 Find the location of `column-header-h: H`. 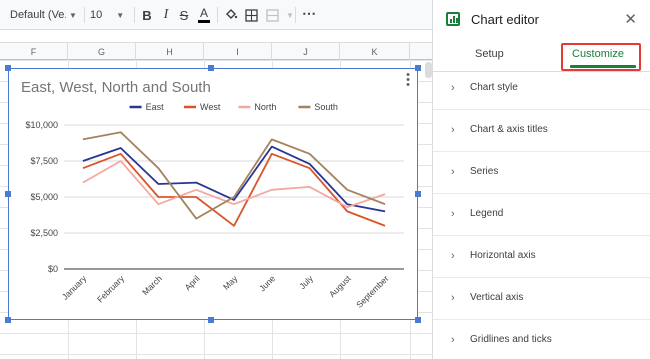

column-header-h: H is located at coordinates (170, 51).